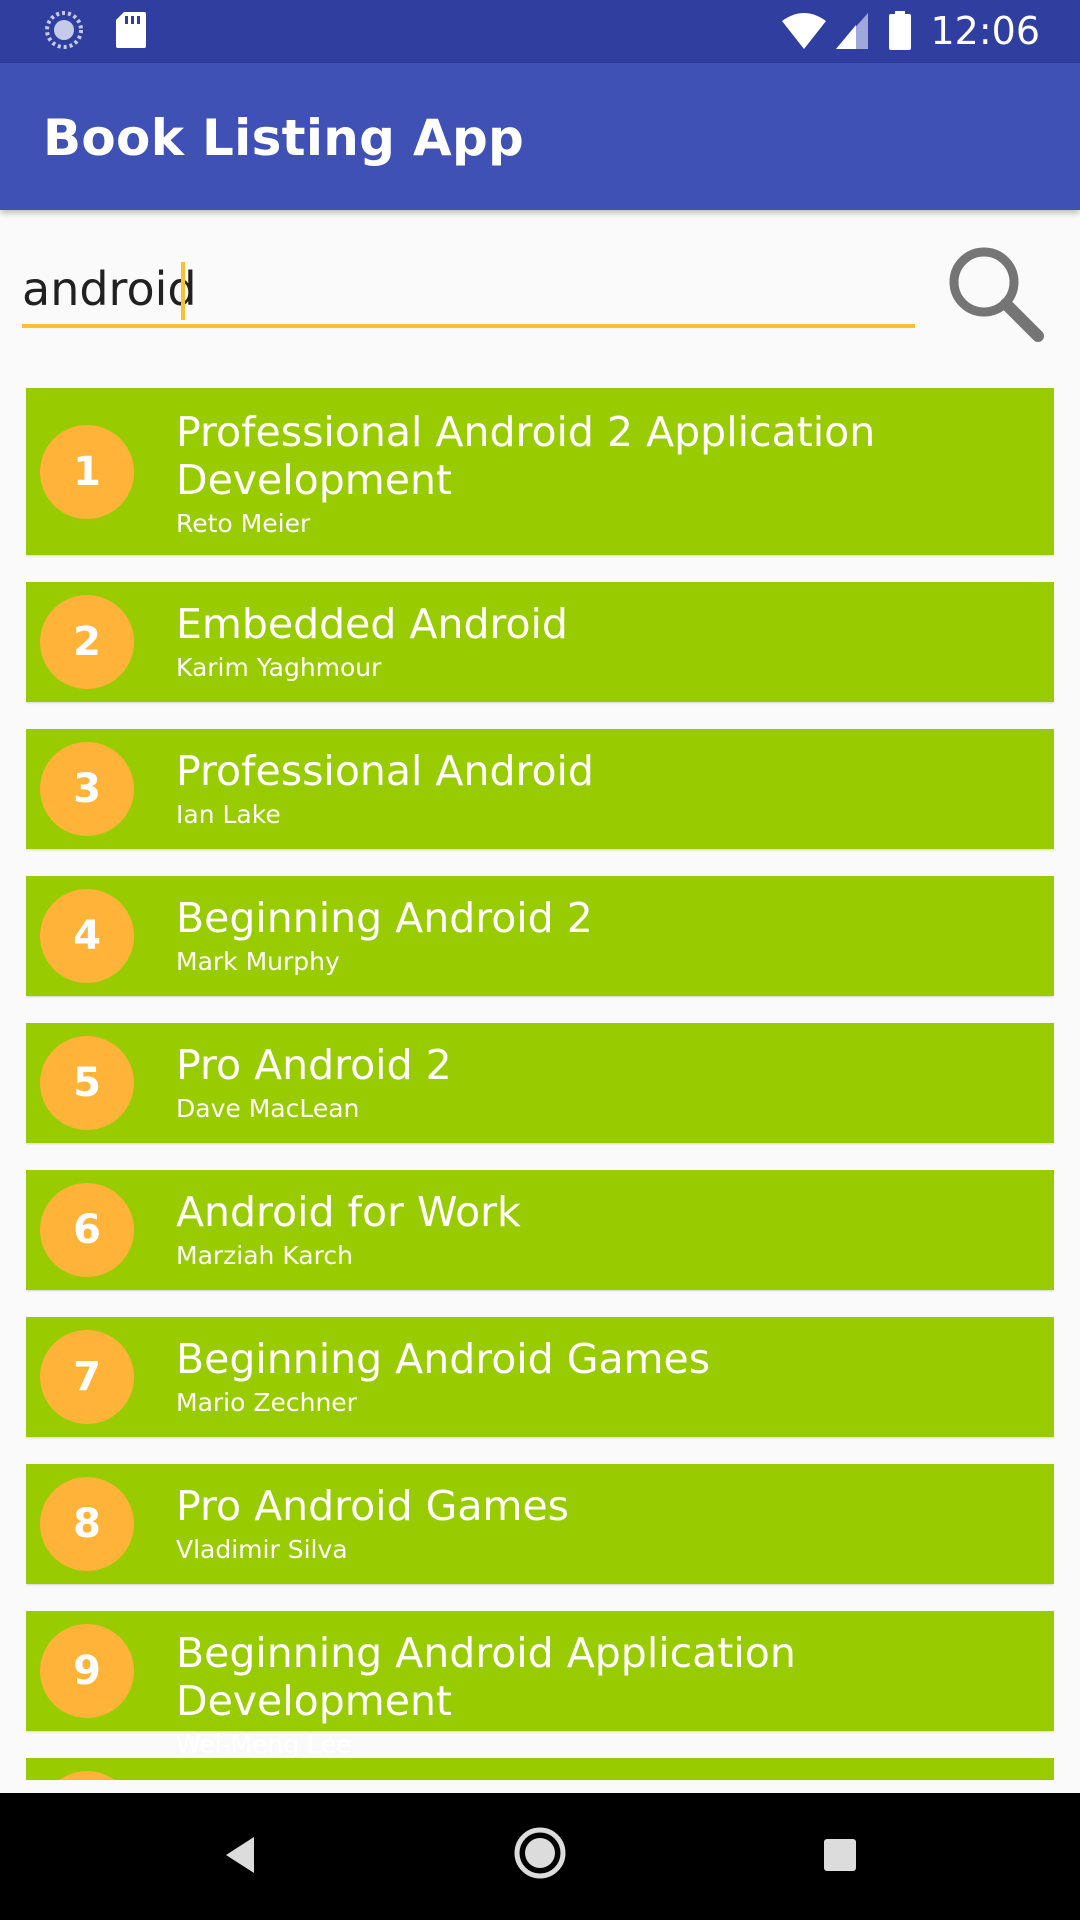  What do you see at coordinates (87, 936) in the screenshot?
I see `rank-badge: 4` at bounding box center [87, 936].